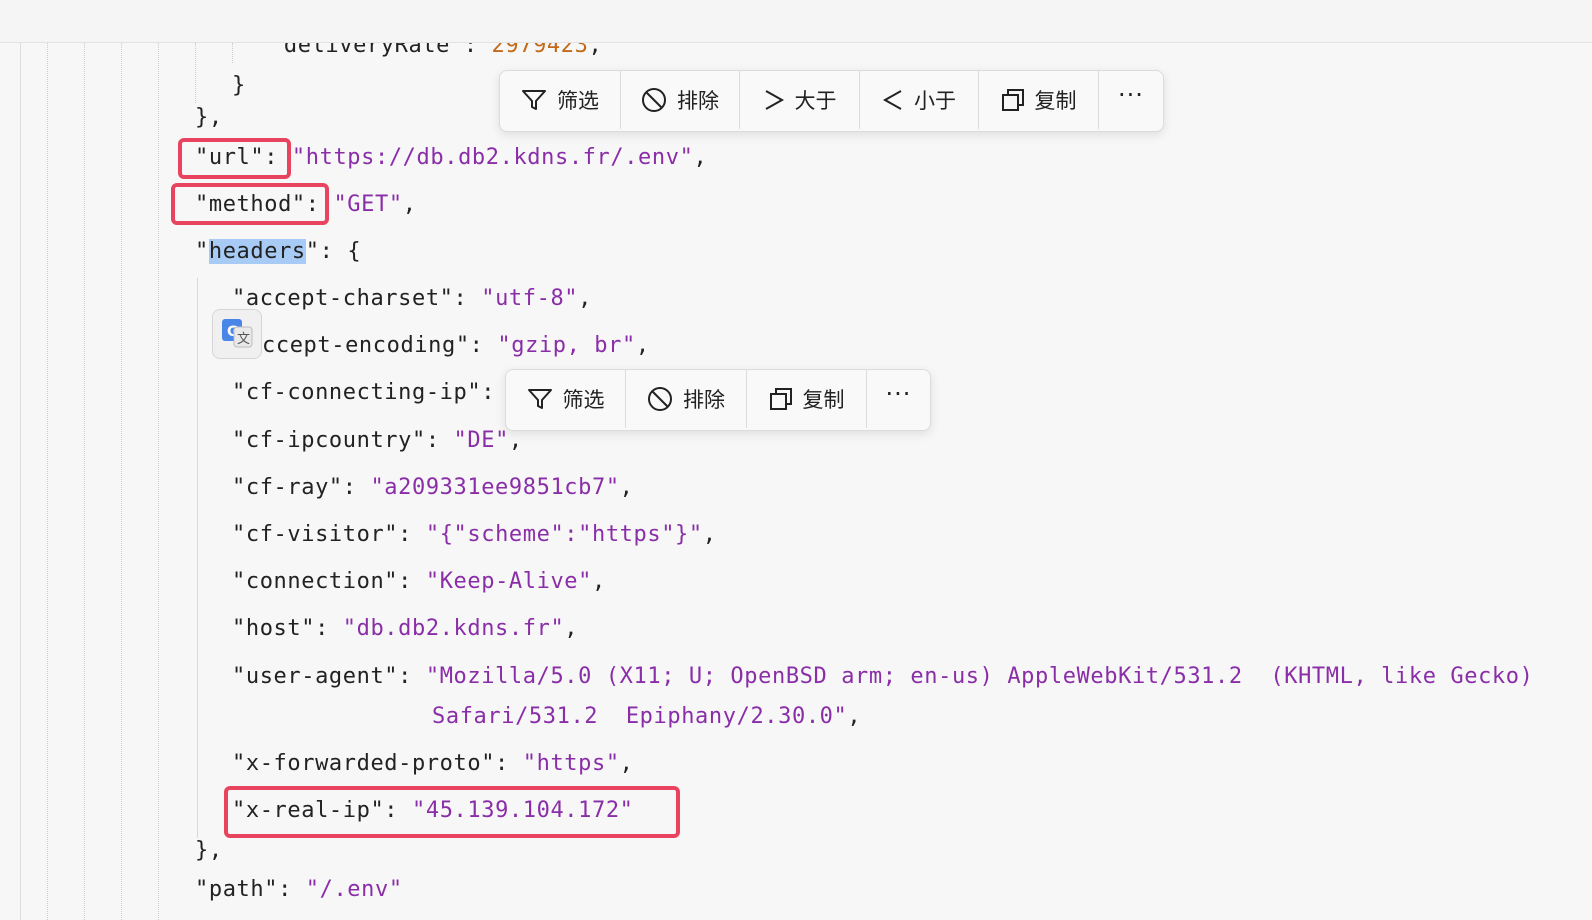 The image size is (1592, 920). I want to click on code-line: "deliveryRate": 2979423,, so click(436, 50).